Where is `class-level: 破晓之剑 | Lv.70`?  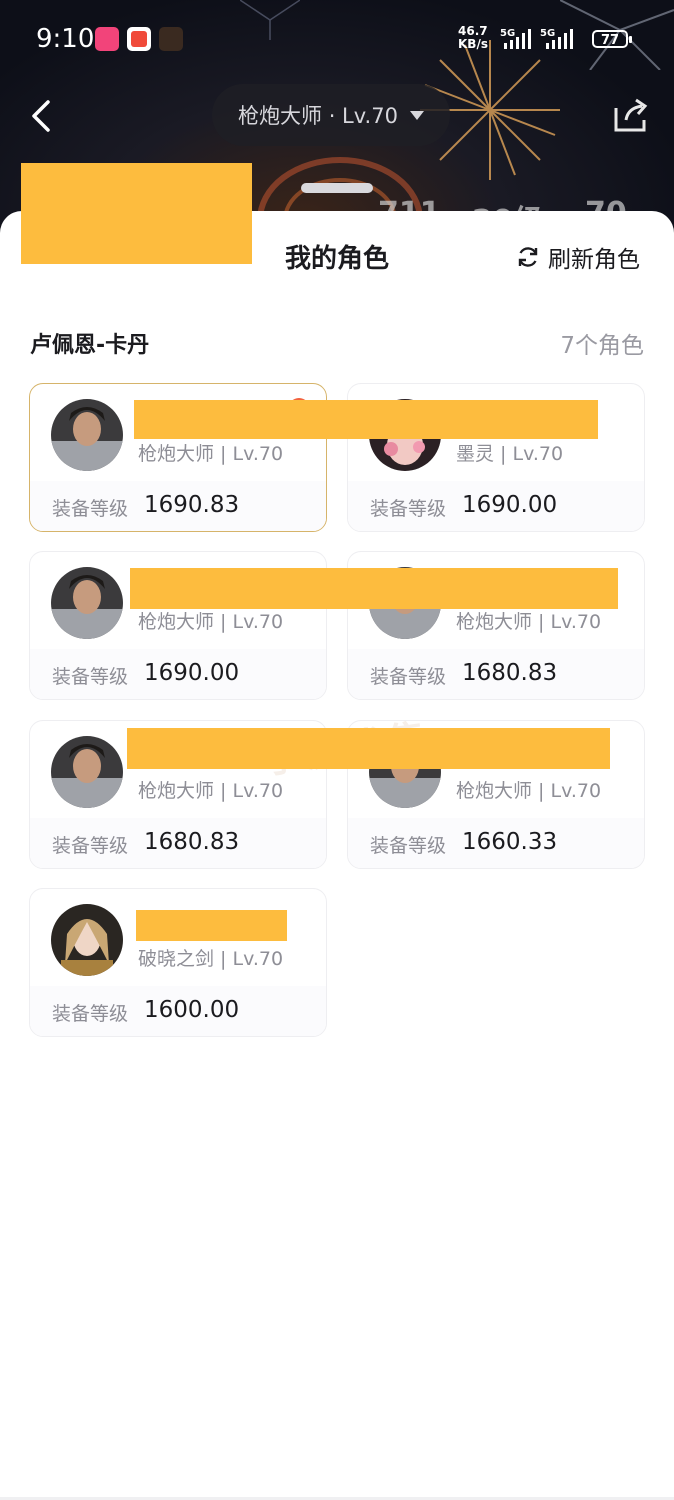 class-level: 破晓之剑 | Lv.70 is located at coordinates (211, 959).